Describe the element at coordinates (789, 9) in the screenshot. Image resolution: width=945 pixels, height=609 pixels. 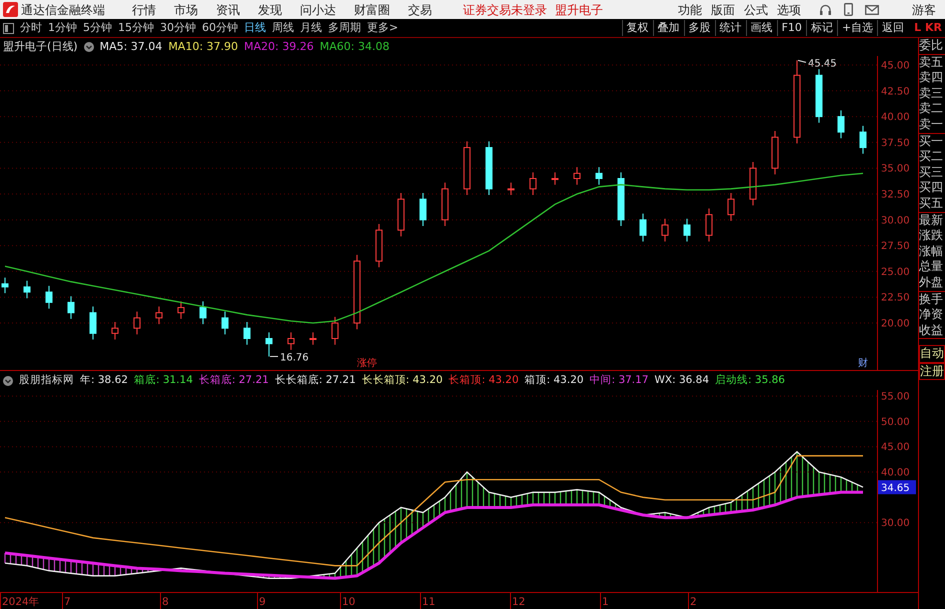
I see `menu-item: 选项` at that location.